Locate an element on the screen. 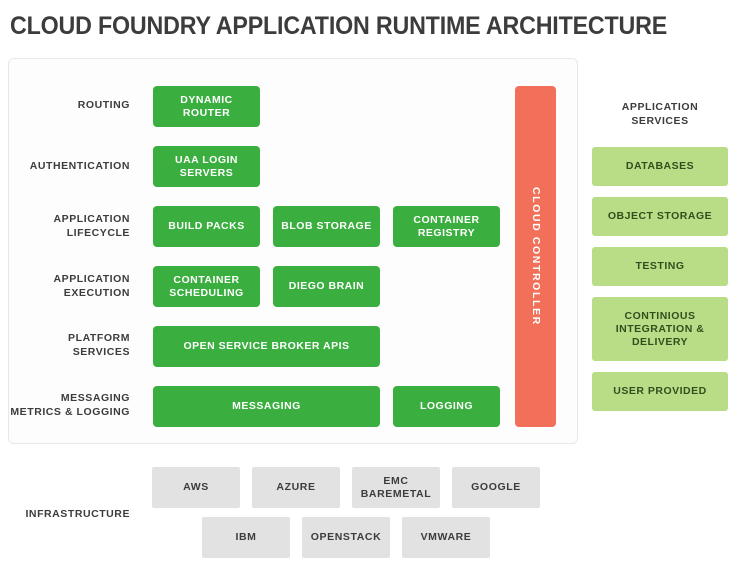 The width and height of the screenshot is (730, 570). box-emc-baremetal: EMC Baremetal is located at coordinates (396, 487).